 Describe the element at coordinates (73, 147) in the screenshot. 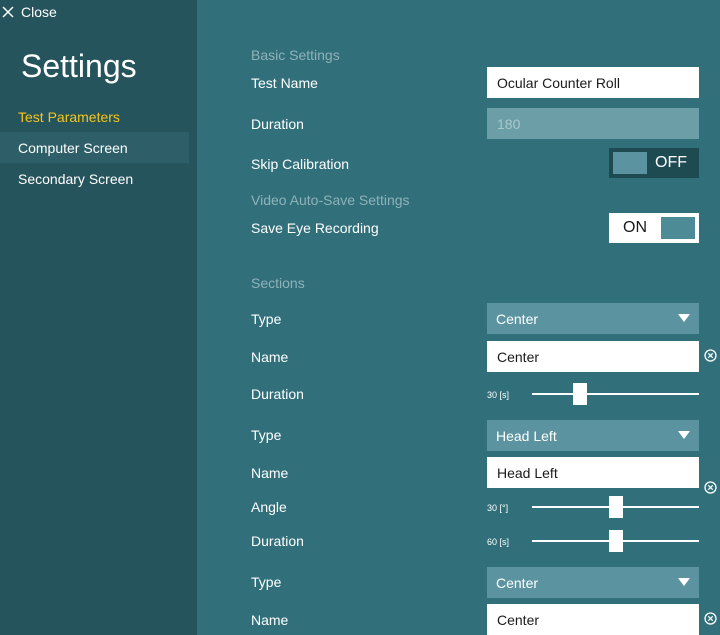

I see `sidebar-item-label: Computer Screen` at that location.